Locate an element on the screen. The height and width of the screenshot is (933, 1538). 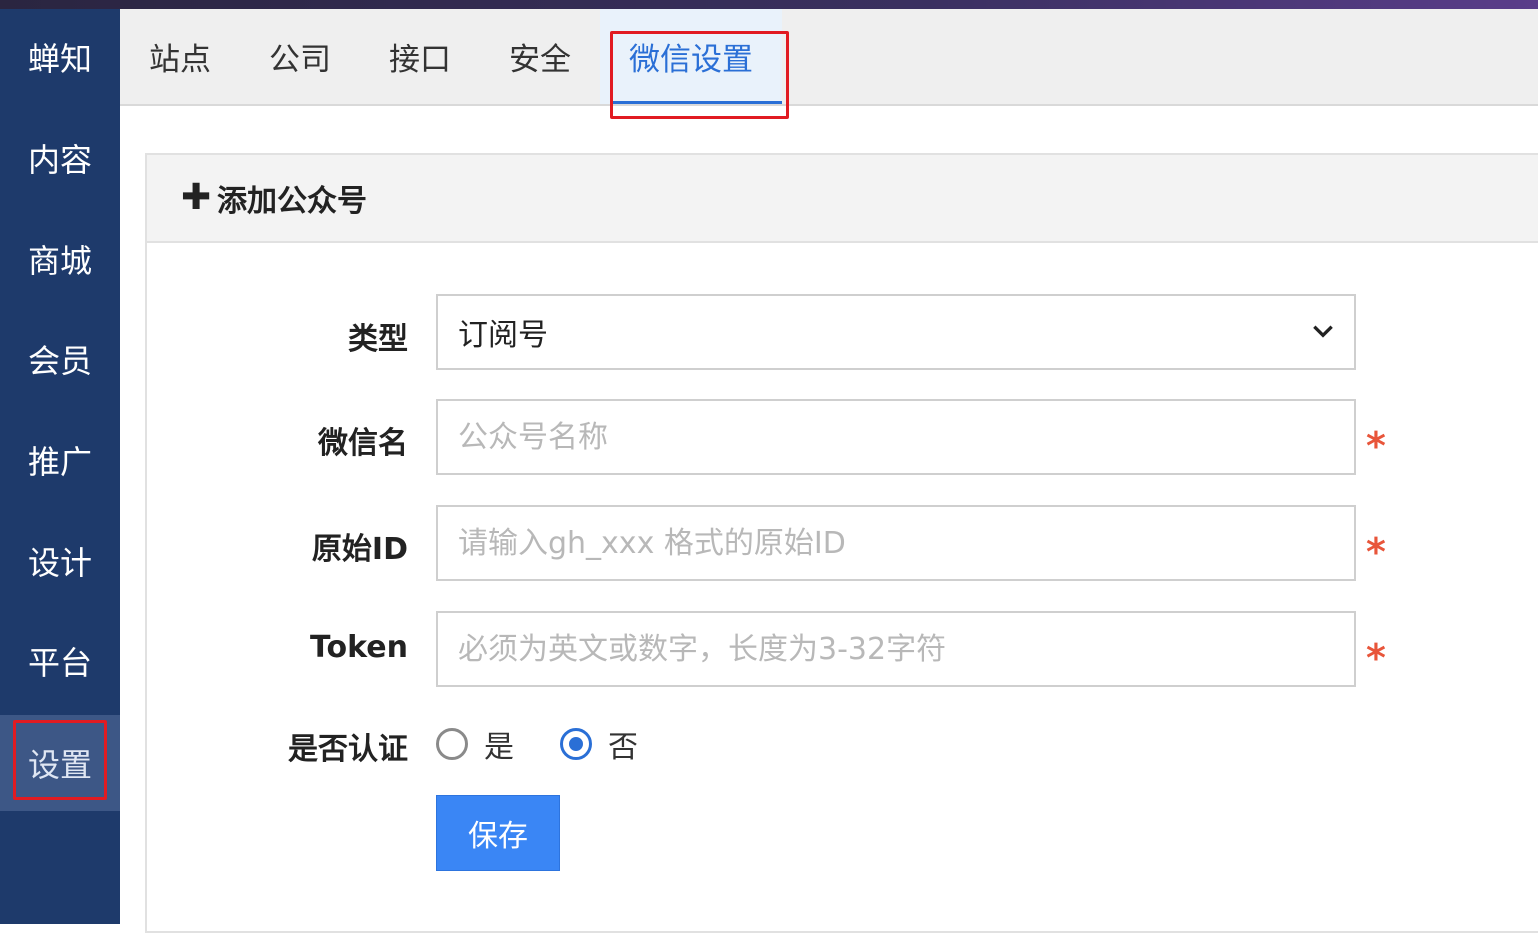
tab-security: 安全 is located at coordinates (540, 56).